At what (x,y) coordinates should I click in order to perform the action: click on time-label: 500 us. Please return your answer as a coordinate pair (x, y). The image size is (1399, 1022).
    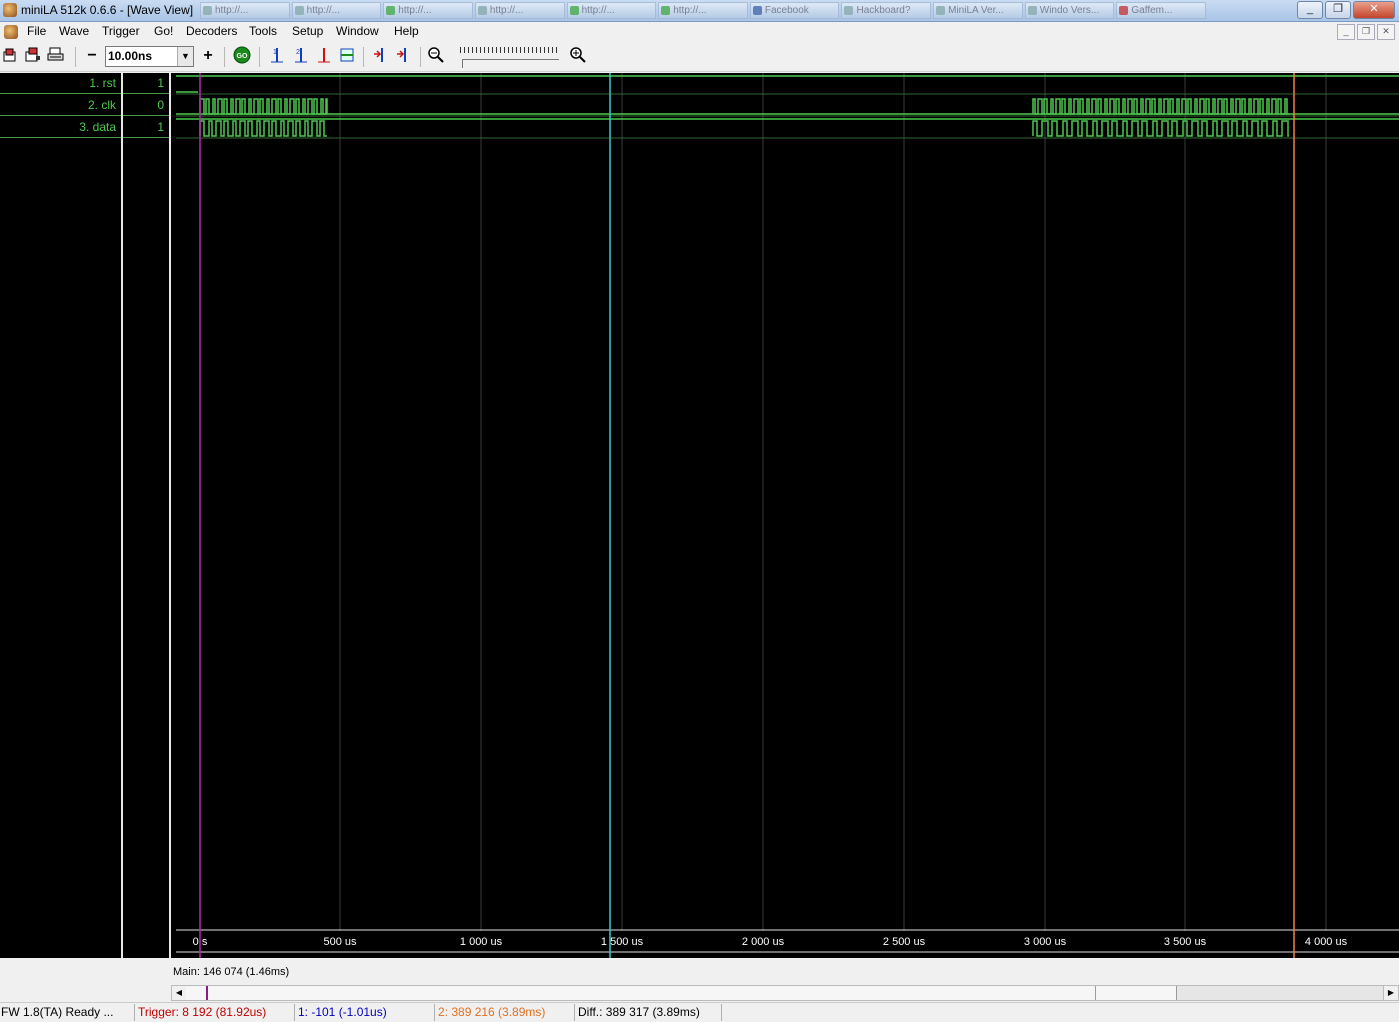
    Looking at the image, I should click on (340, 942).